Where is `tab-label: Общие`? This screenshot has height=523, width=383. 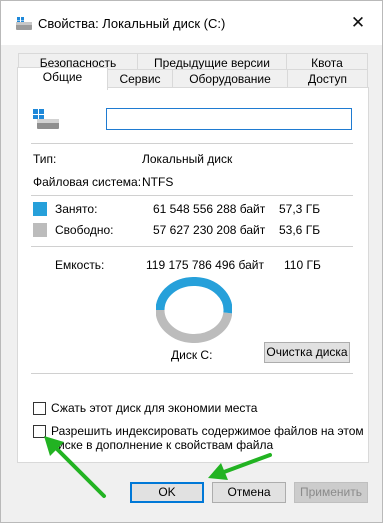 tab-label: Общие is located at coordinates (62, 77).